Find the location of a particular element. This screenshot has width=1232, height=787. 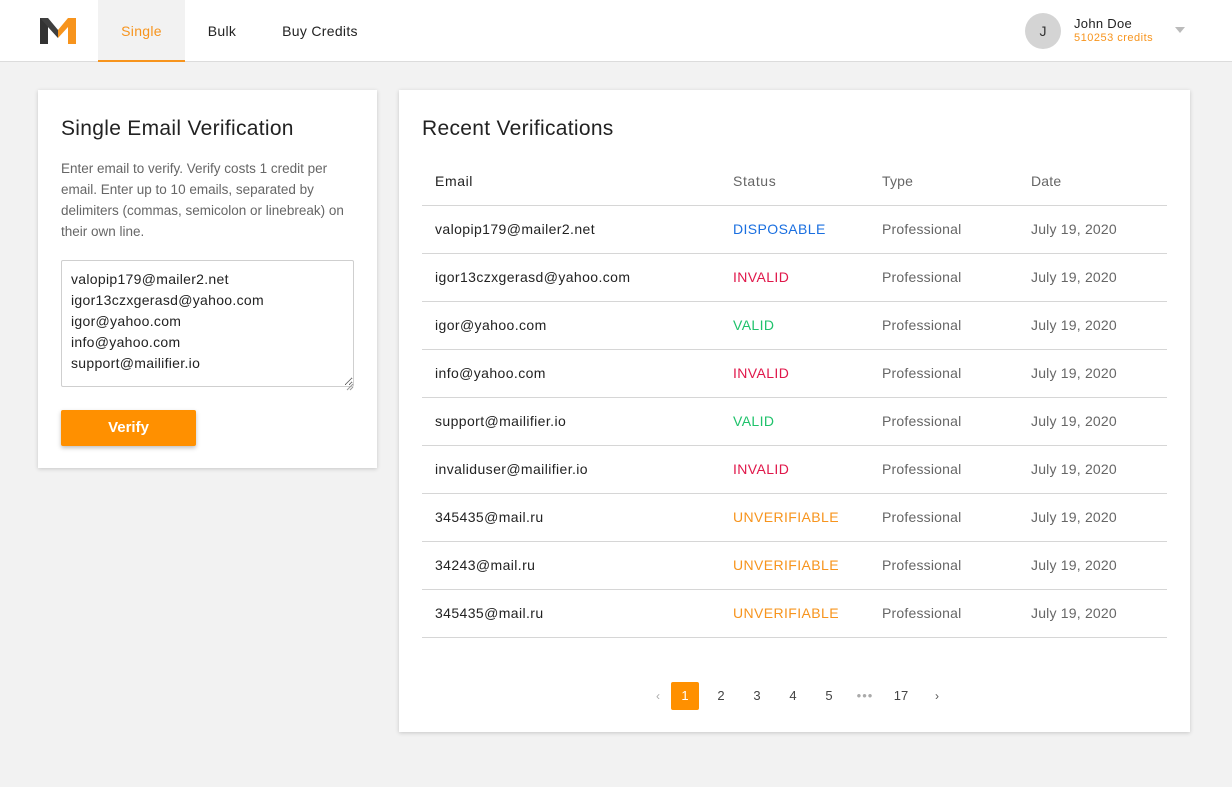

pagination: ‹ 1 2 3 4 5 ••• 17 › is located at coordinates (794, 696).